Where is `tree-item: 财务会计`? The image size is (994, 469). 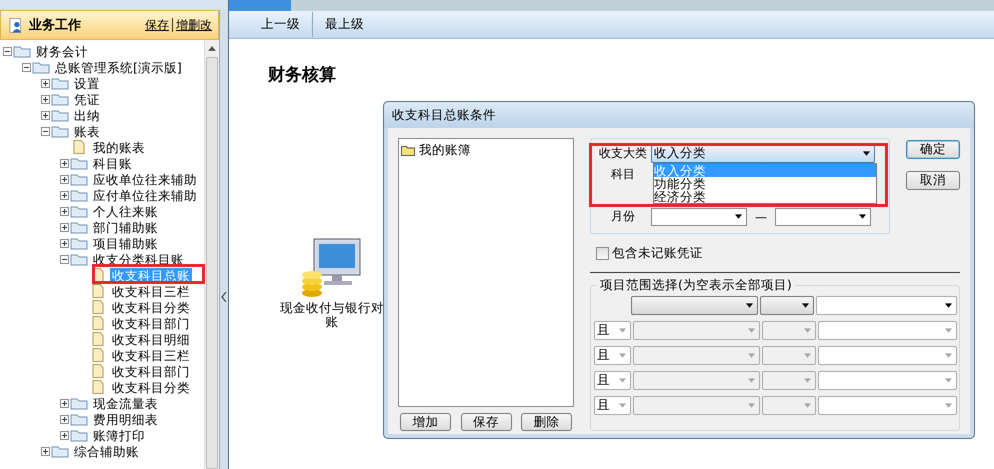
tree-item: 财务会计 is located at coordinates (62, 51).